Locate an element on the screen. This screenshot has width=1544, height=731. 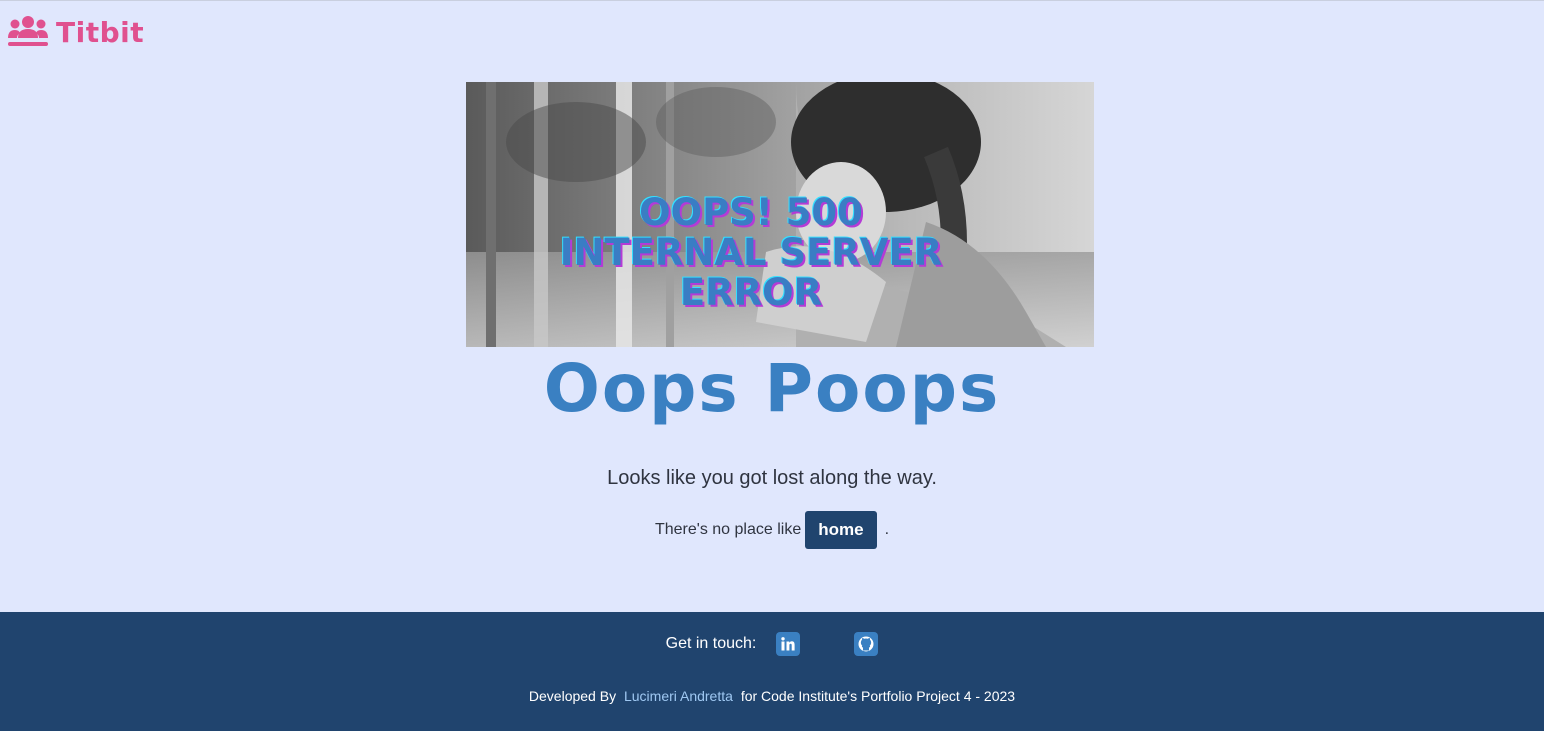
error-hero-image: OOPS! 500 INTERNAL SERVER ERROR is located at coordinates (780, 214).